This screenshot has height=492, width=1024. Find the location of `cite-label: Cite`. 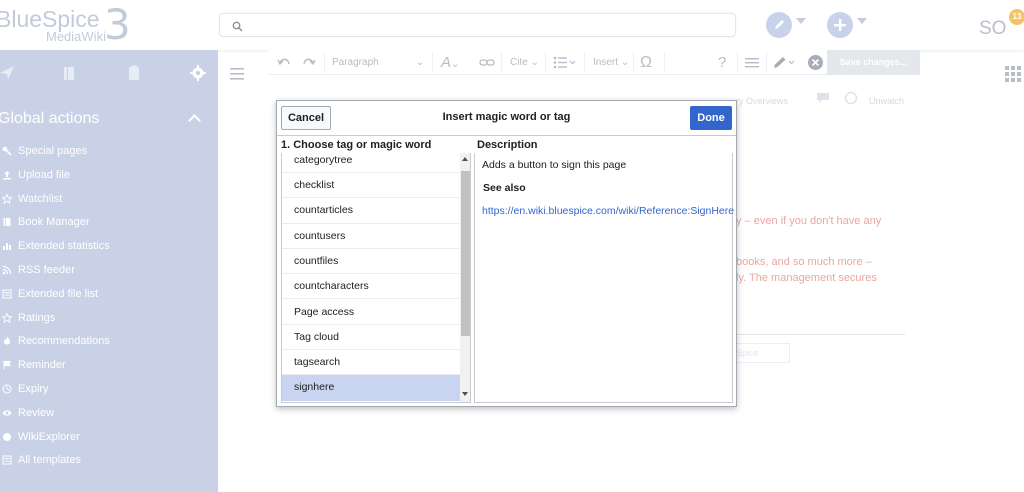

cite-label: Cite is located at coordinates (519, 62).